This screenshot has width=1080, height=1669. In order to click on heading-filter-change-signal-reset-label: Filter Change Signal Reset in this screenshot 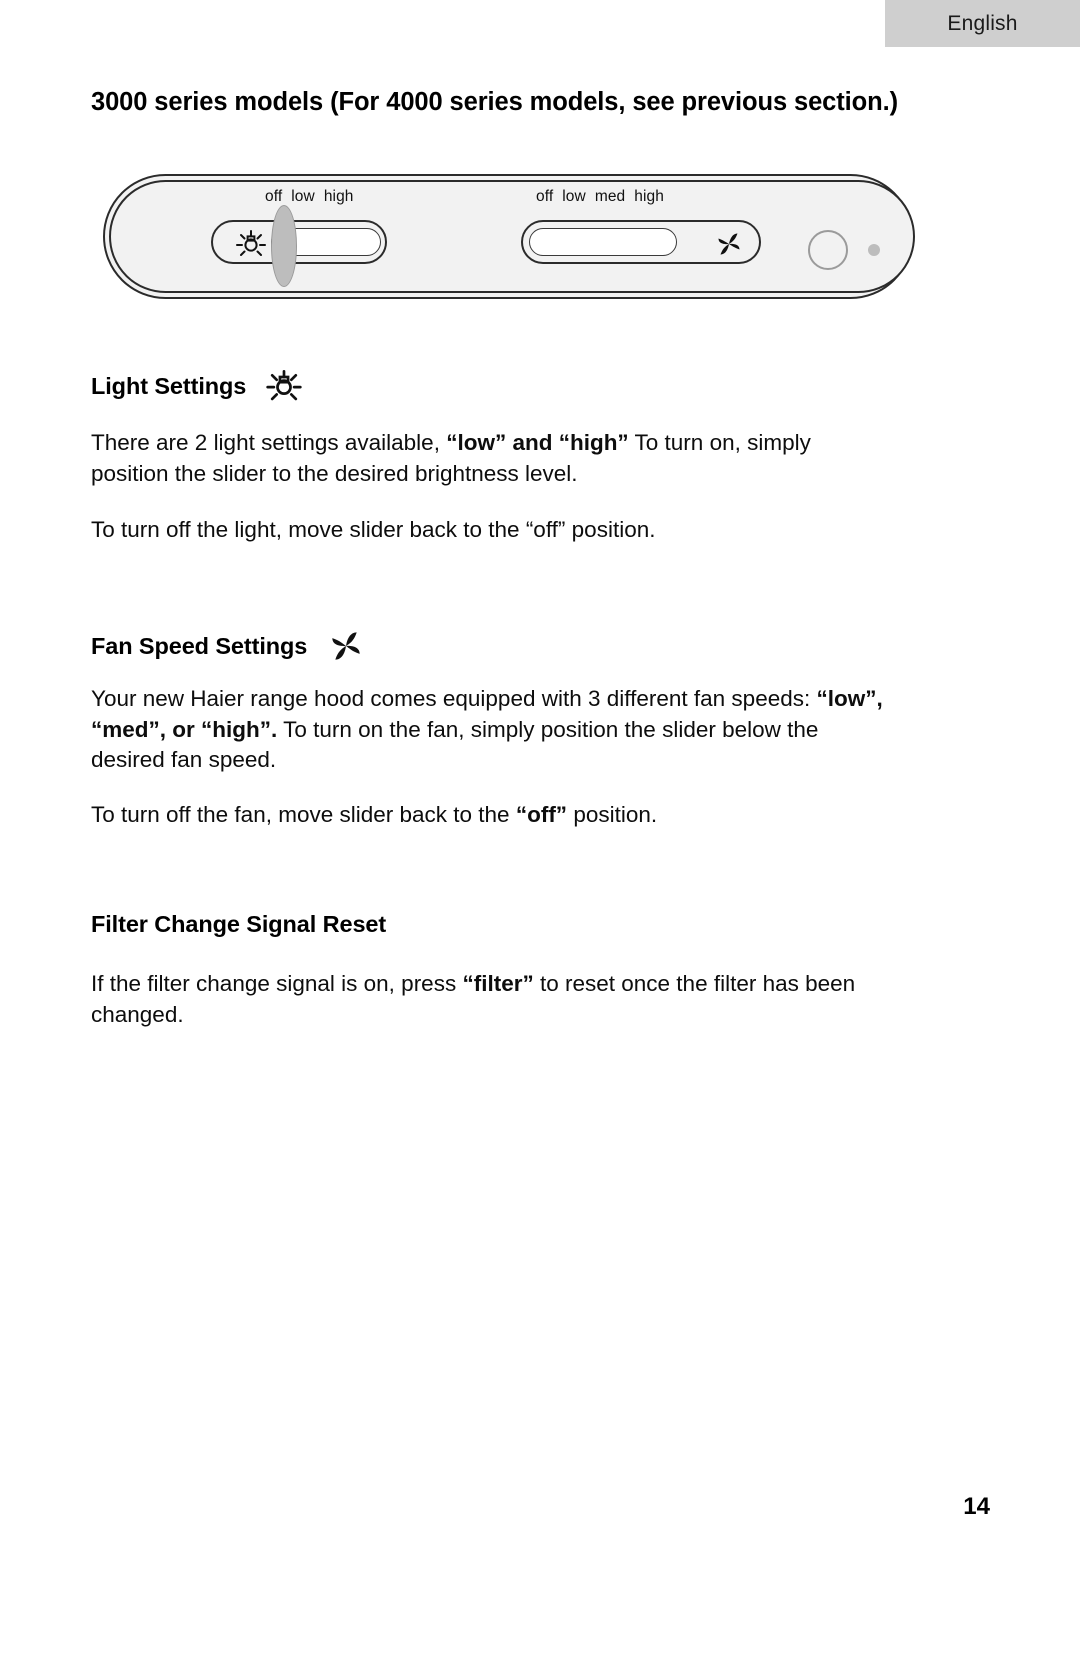, I will do `click(239, 924)`.